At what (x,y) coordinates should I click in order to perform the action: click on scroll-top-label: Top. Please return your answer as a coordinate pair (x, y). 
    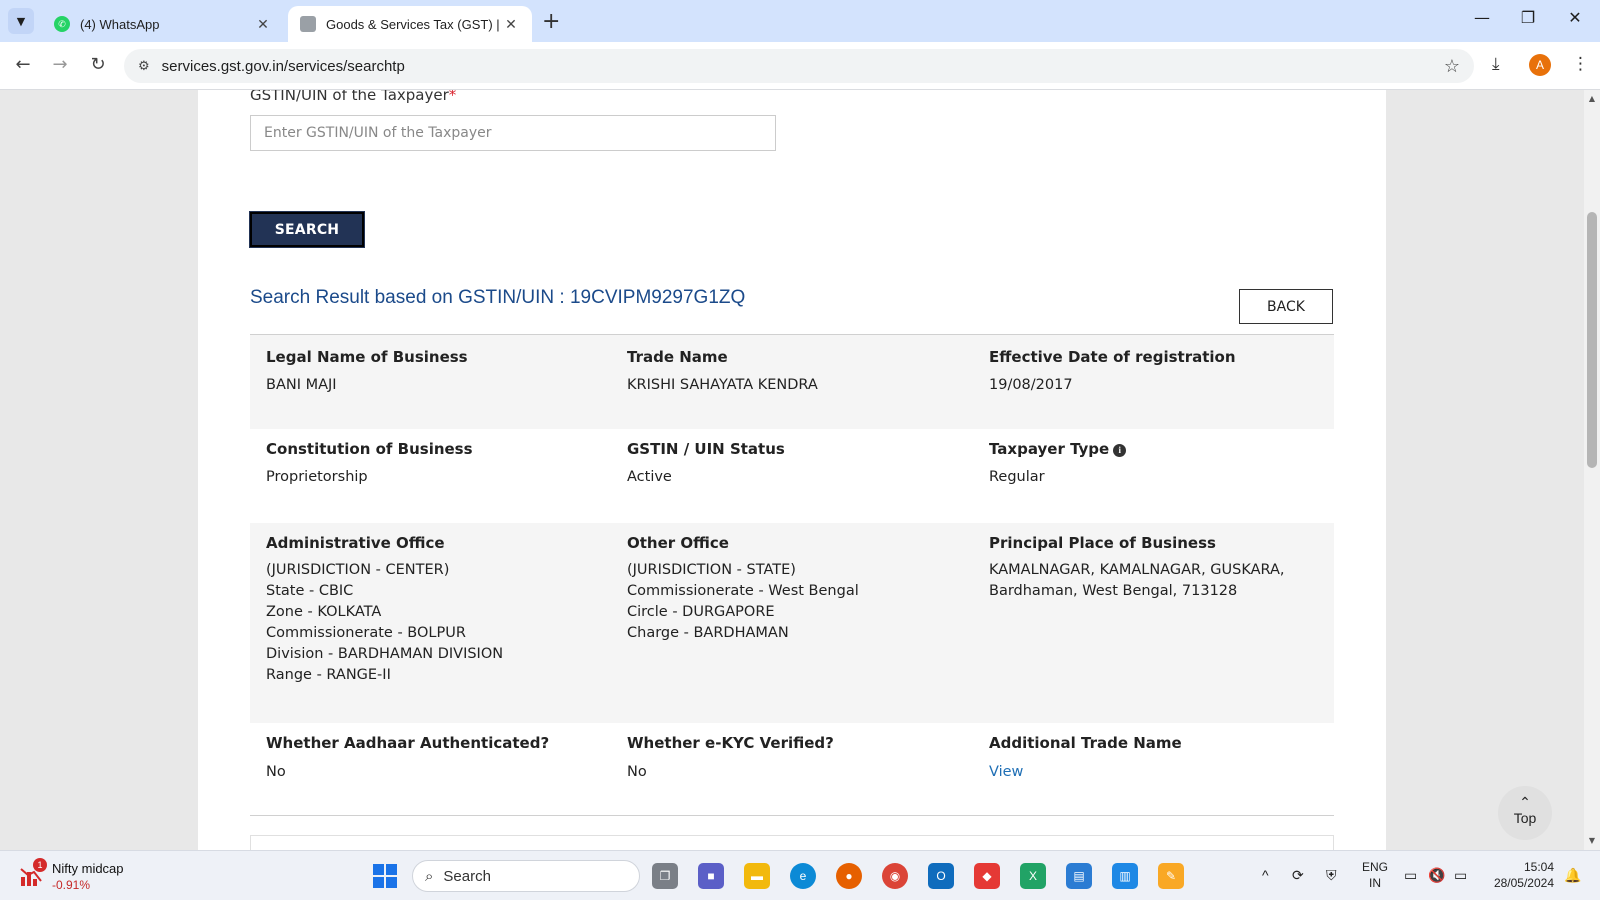
    Looking at the image, I should click on (1525, 818).